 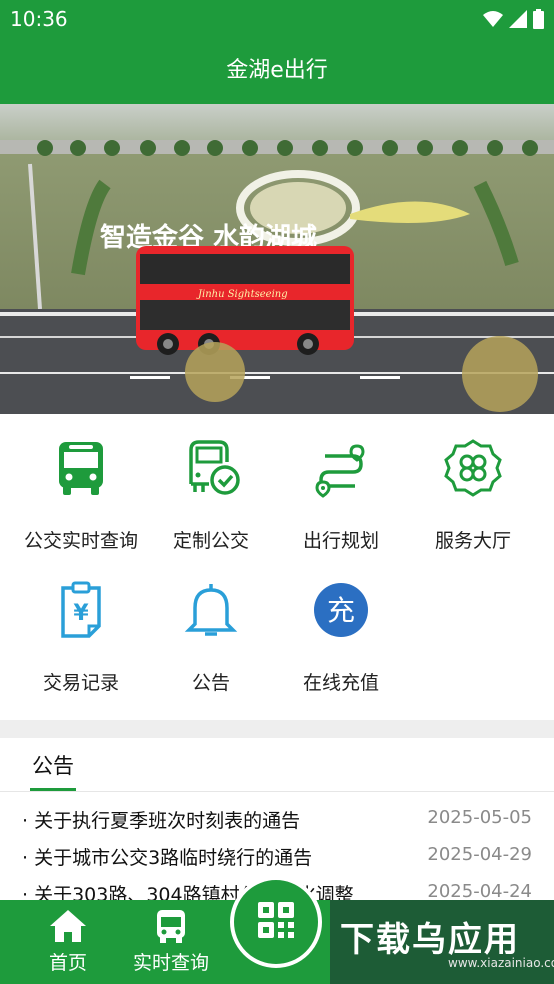 I want to click on notice-tab: 公告, so click(x=53, y=765).